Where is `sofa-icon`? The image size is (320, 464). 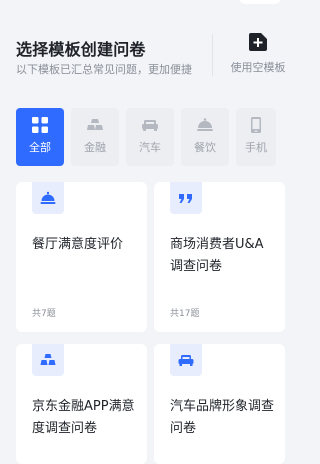 sofa-icon is located at coordinates (186, 360).